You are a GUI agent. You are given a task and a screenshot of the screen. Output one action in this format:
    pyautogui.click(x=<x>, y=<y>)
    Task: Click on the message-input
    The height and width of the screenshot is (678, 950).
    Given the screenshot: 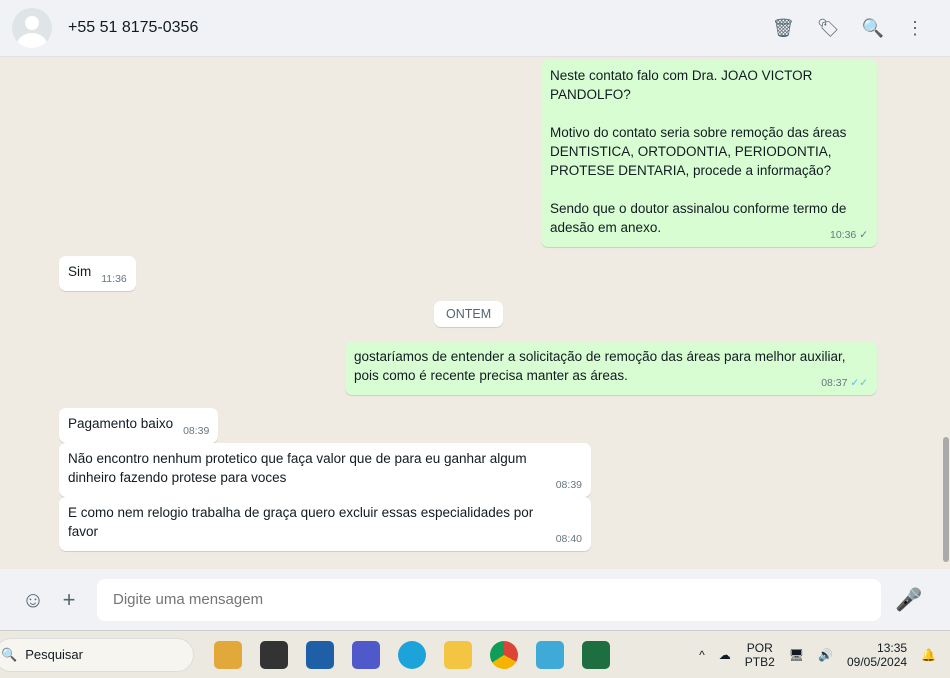 What is the action you would take?
    pyautogui.click(x=489, y=599)
    